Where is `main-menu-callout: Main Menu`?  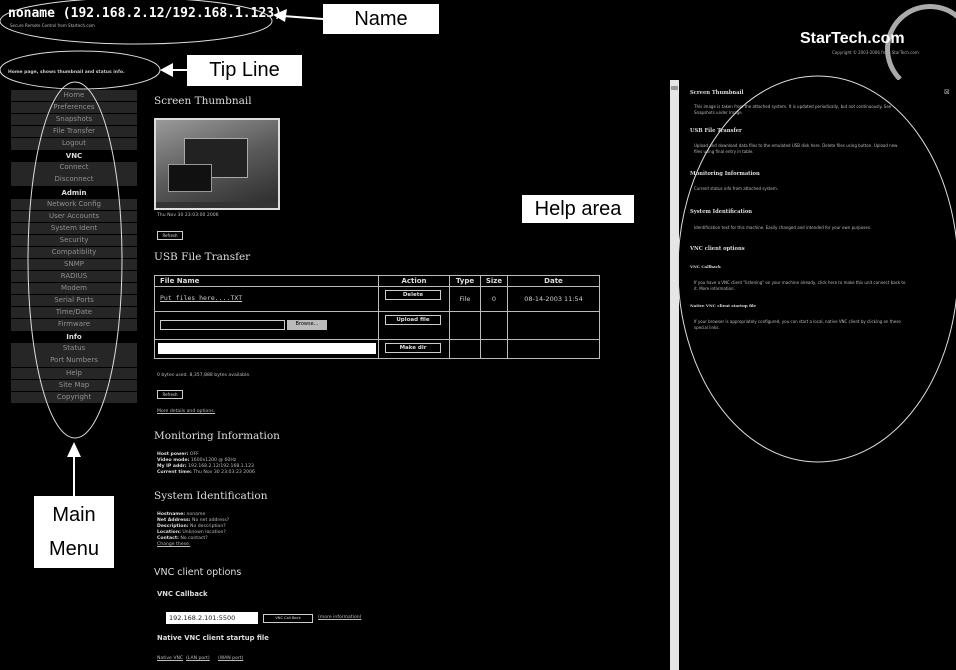 main-menu-callout: Main Menu is located at coordinates (74, 532).